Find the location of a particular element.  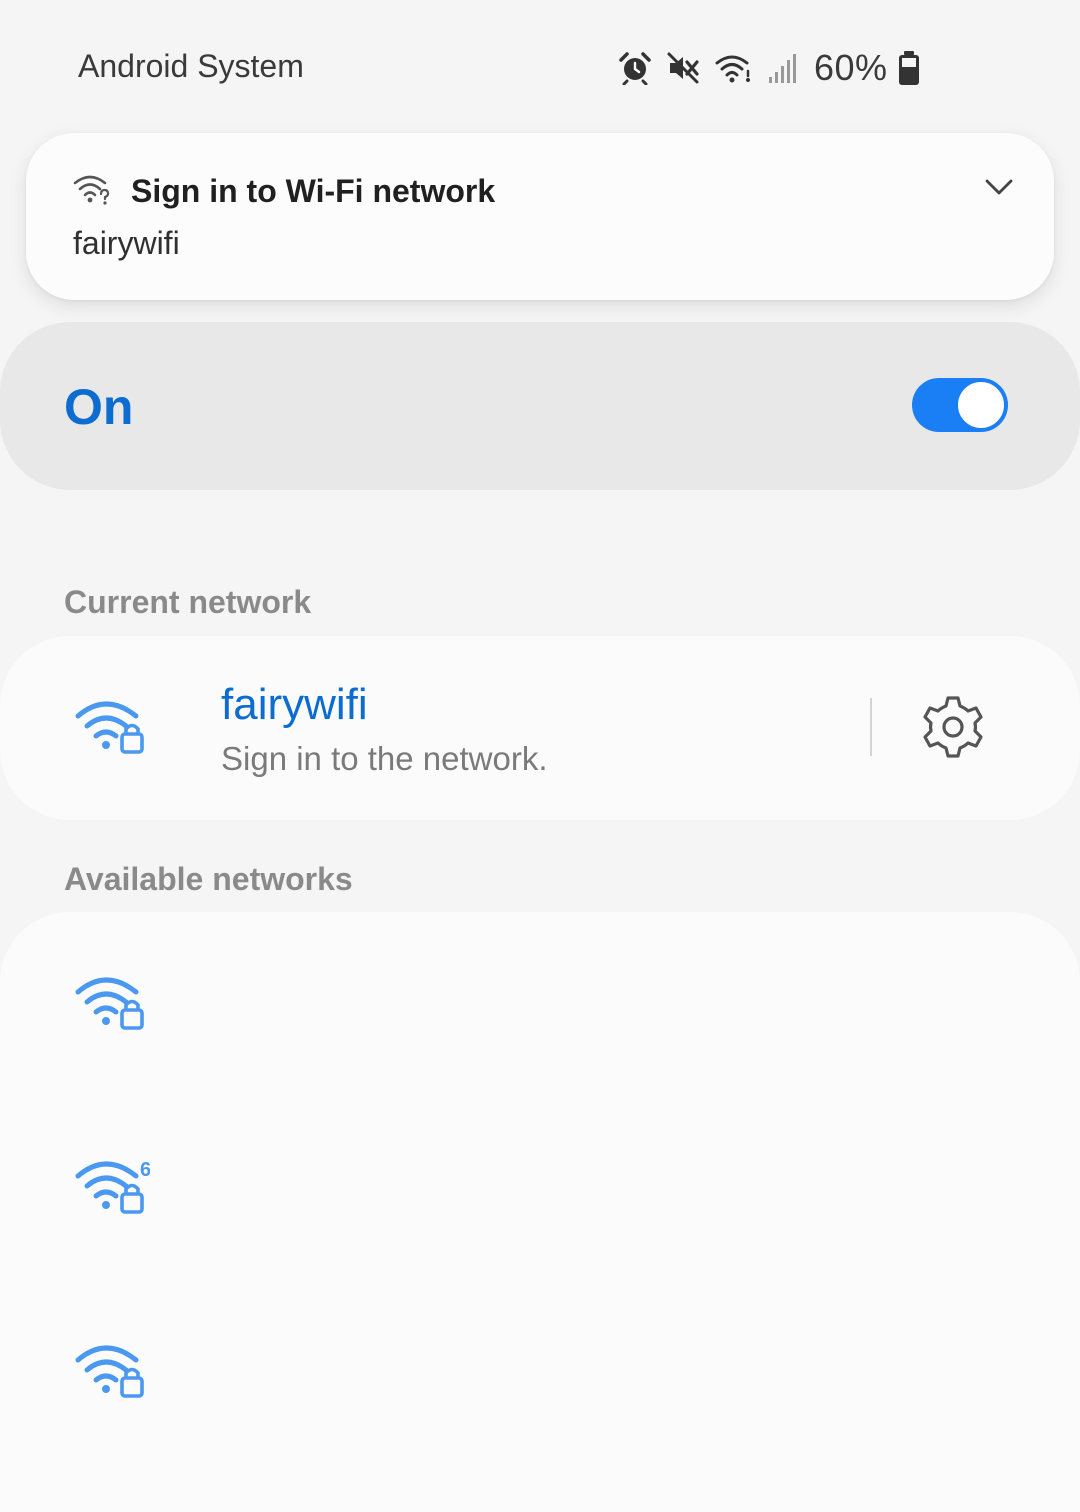

alarm-icon is located at coordinates (635, 68).